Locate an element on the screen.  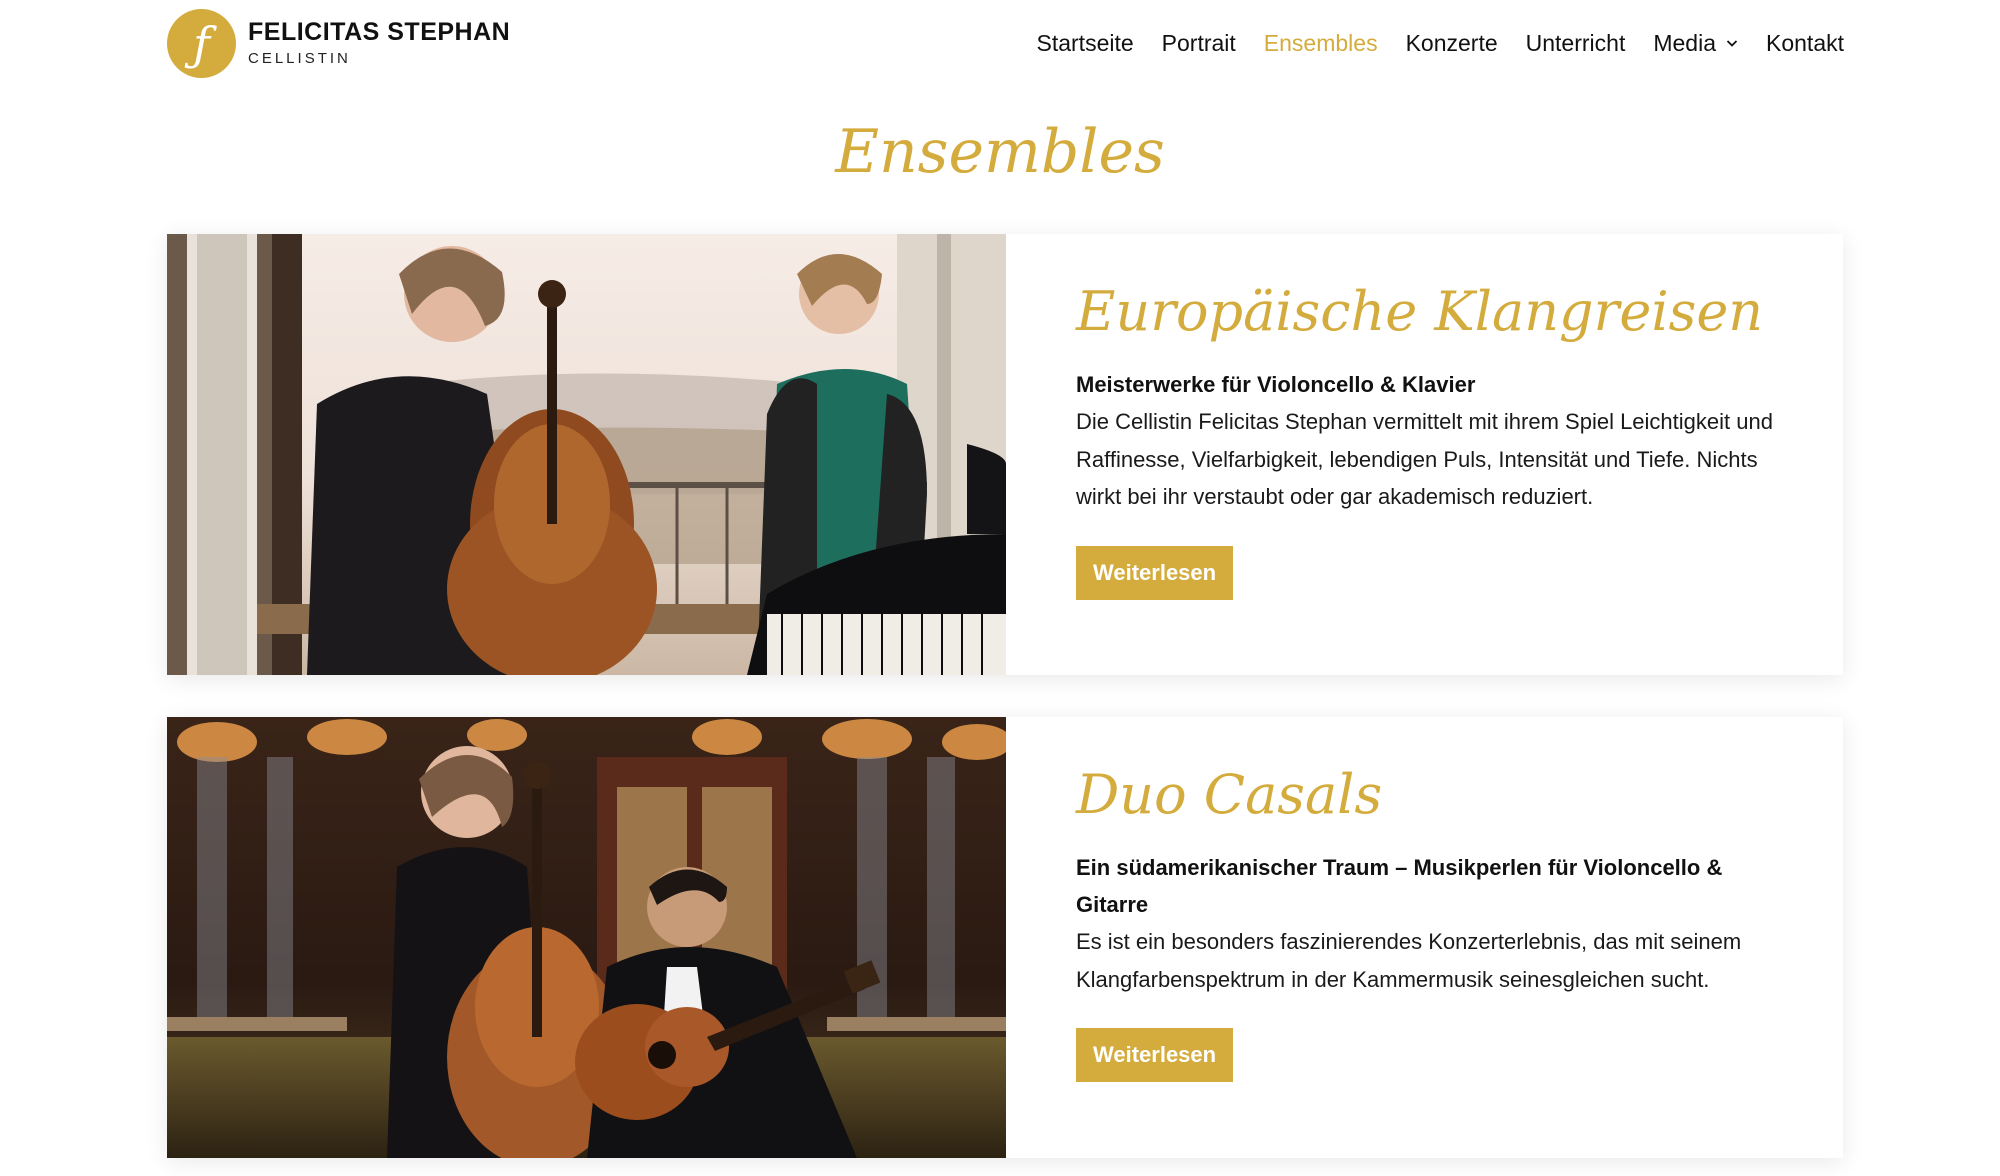
nav-item-kontakt: Kontakt is located at coordinates (1805, 43).